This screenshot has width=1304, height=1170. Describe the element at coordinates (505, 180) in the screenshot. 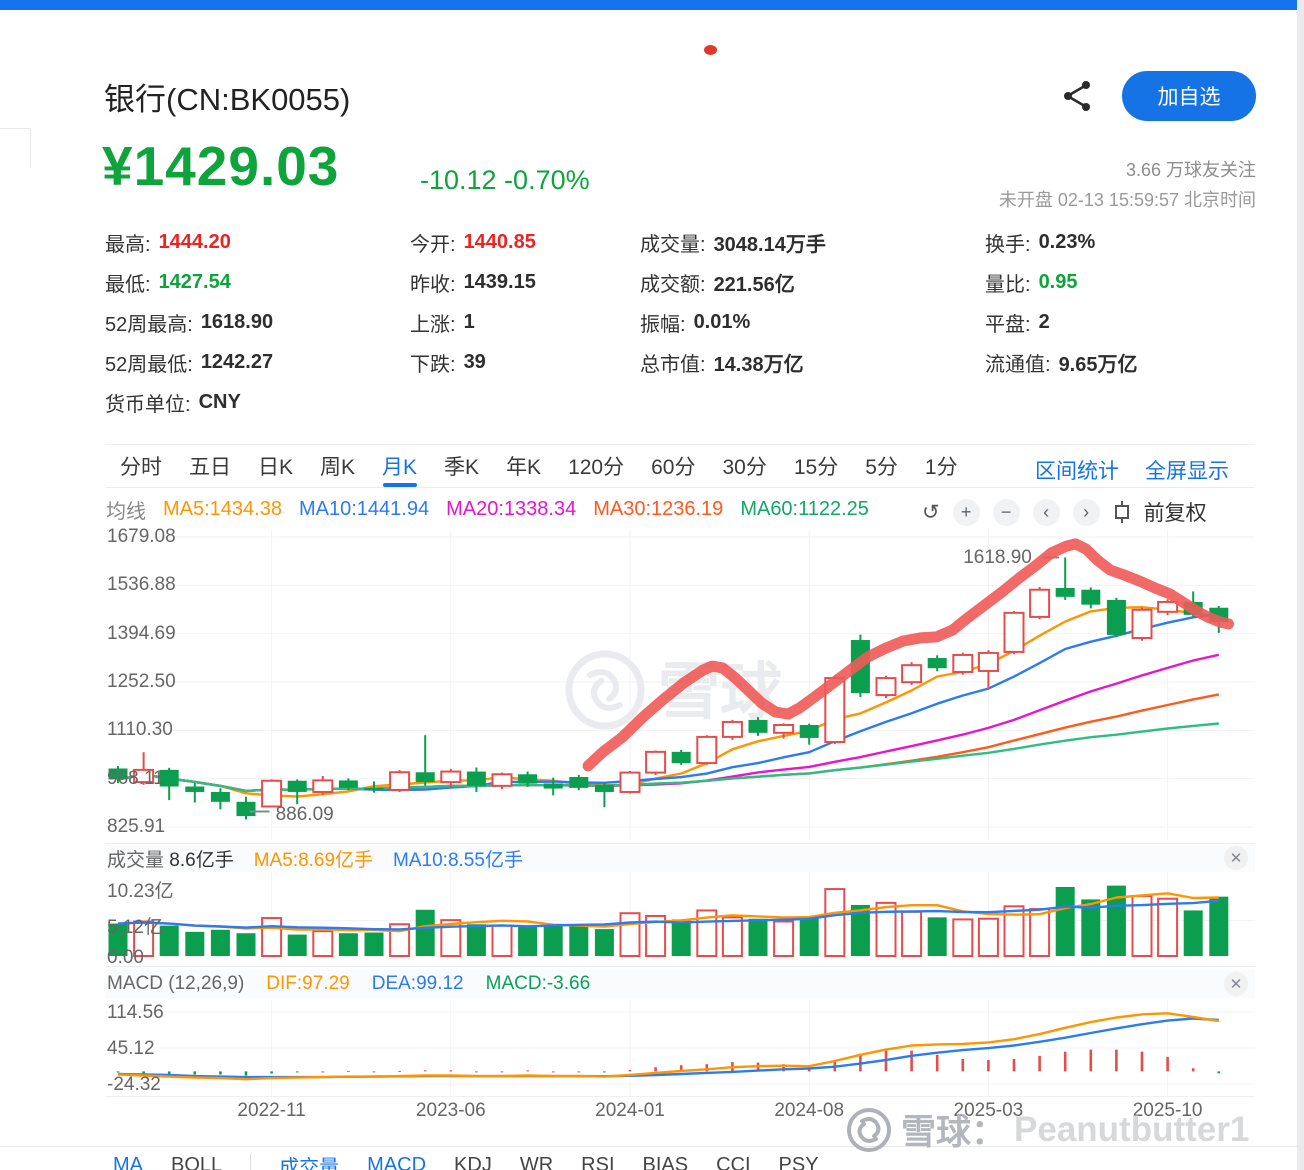

I see `price-change: -10.12 -0.70%` at that location.